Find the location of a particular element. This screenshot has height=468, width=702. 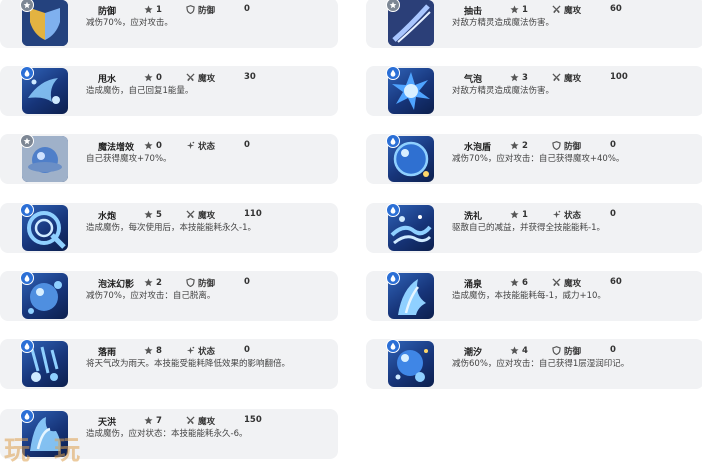

skill-card: 防御 1 防御 0 减伤70%，应对攻击。 is located at coordinates (169, 24).